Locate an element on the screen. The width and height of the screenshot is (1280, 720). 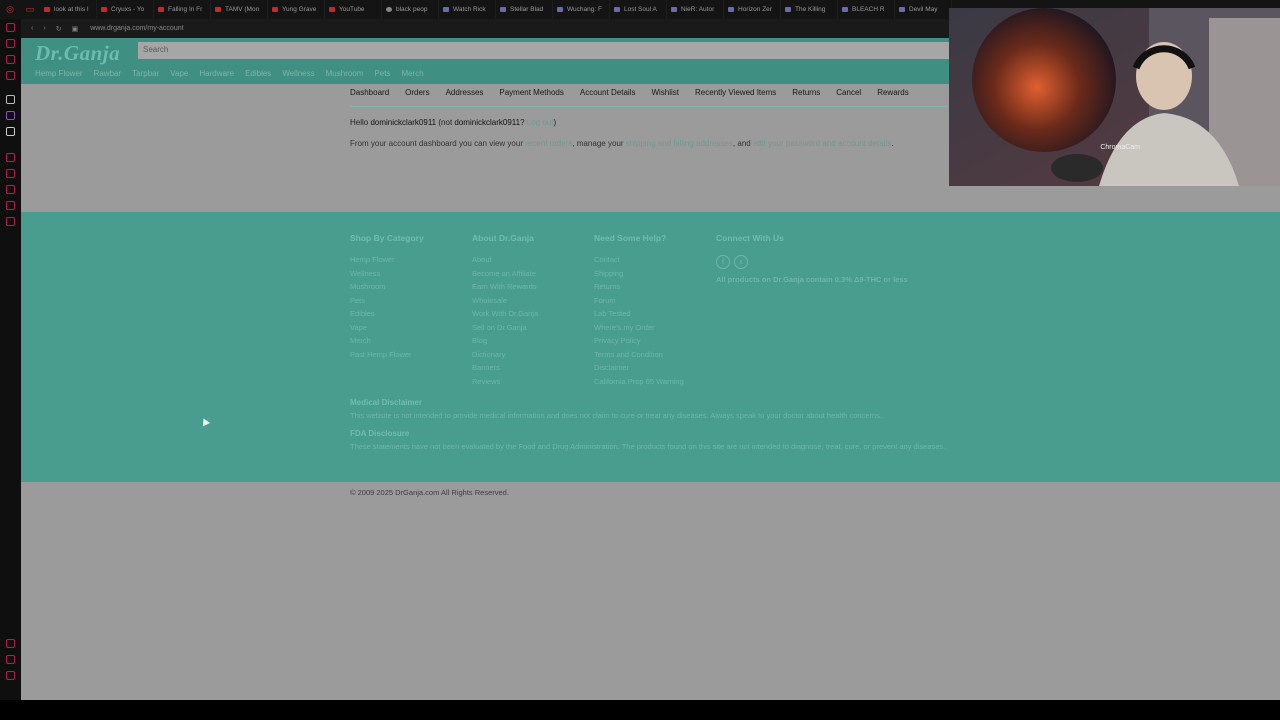
footer-link: Contact is located at coordinates (639, 262).